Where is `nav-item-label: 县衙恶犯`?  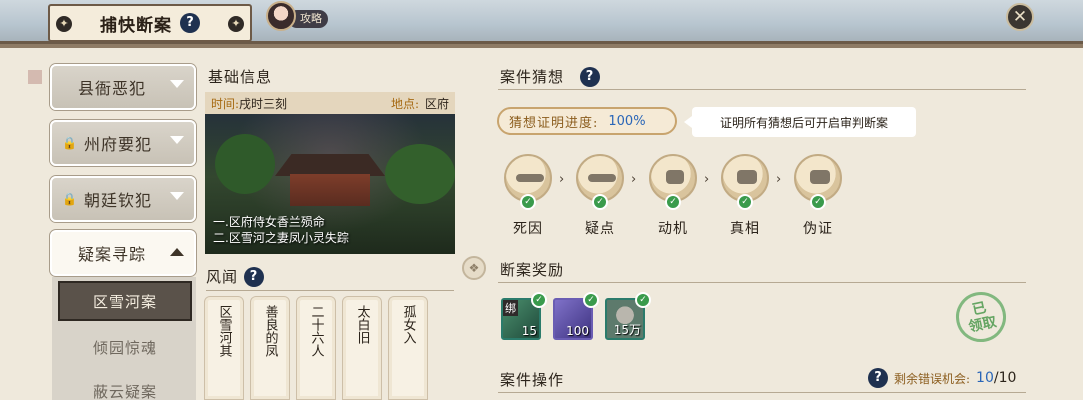 nav-item-label: 县衙恶犯 is located at coordinates (112, 88).